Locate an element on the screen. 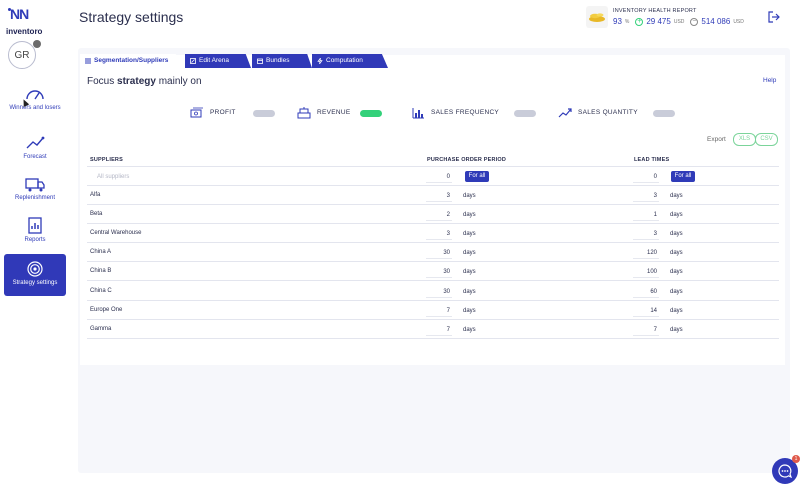 The height and width of the screenshot is (488, 800). supplier-name: China A is located at coordinates (101, 252).